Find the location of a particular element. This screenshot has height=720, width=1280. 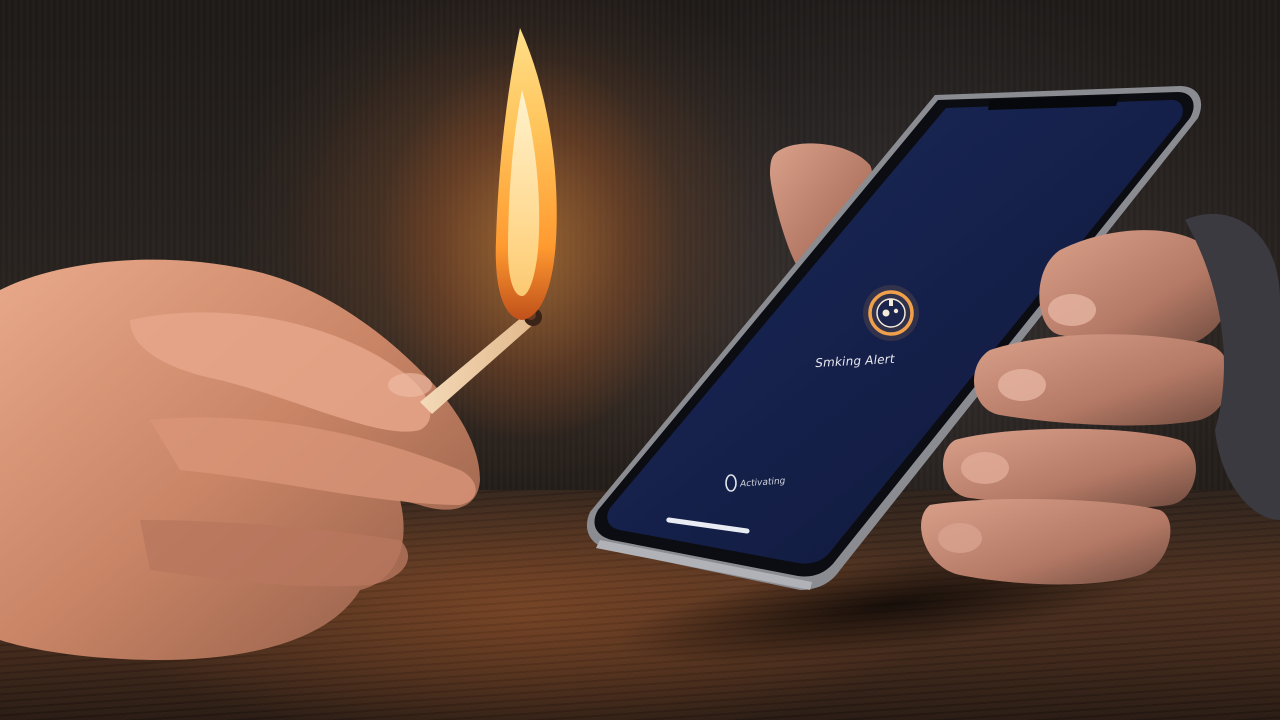

match-stick is located at coordinates (481, 361).